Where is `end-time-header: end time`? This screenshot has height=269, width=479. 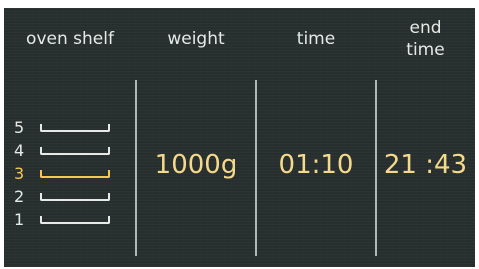 end-time-header: end time is located at coordinates (425, 39).